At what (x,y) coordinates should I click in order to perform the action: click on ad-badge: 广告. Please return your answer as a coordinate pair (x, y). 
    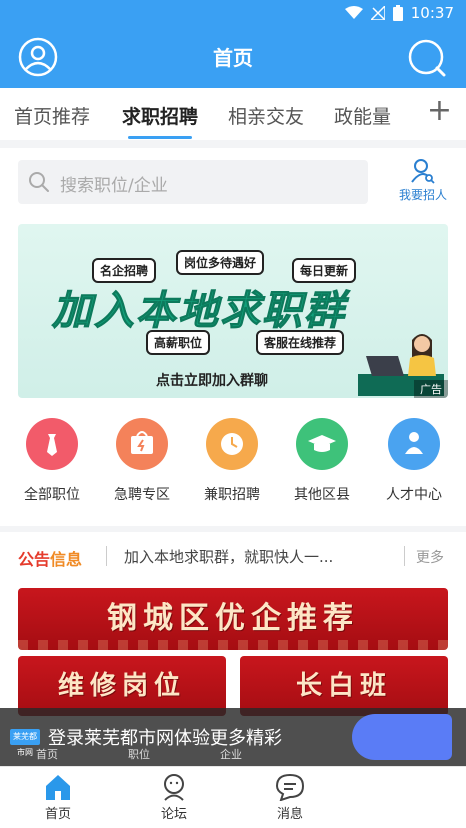
    Looking at the image, I should click on (431, 389).